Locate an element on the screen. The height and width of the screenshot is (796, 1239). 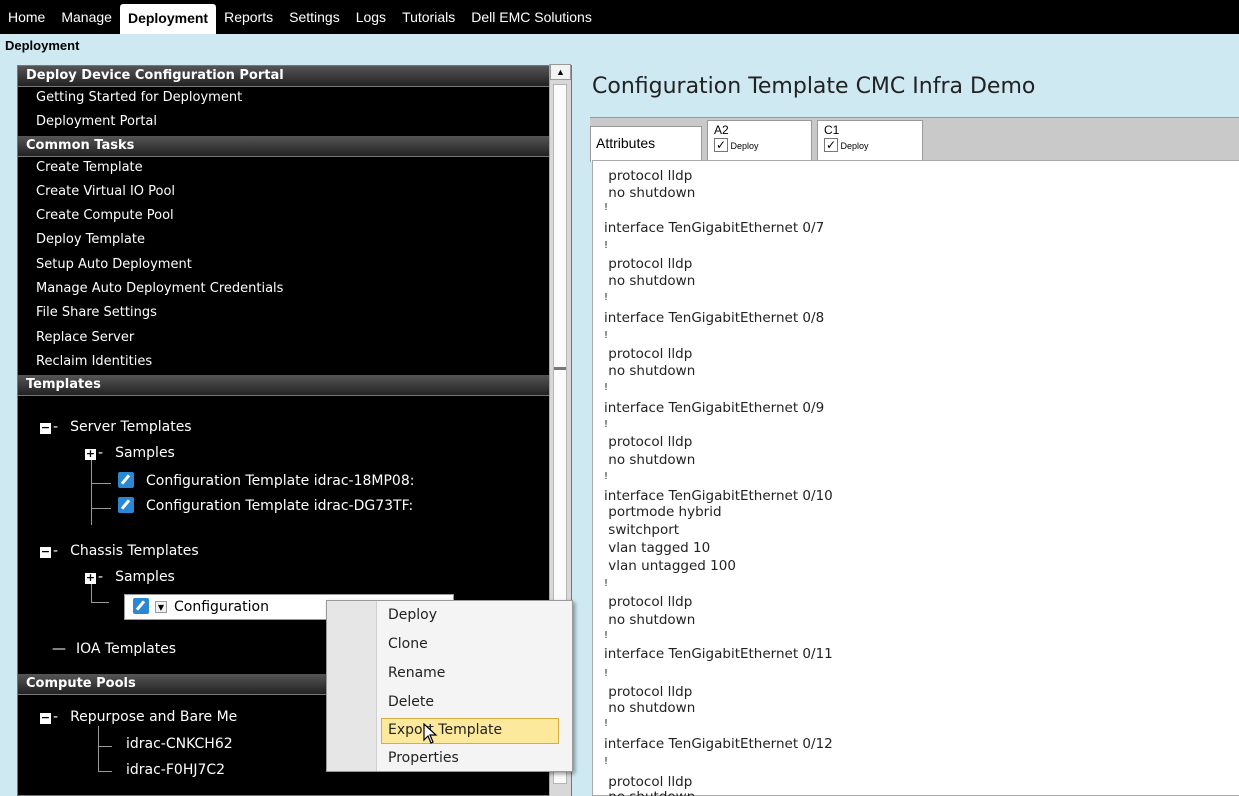
tree-node-ioa-templates: — IOA Templates is located at coordinates (114, 649).